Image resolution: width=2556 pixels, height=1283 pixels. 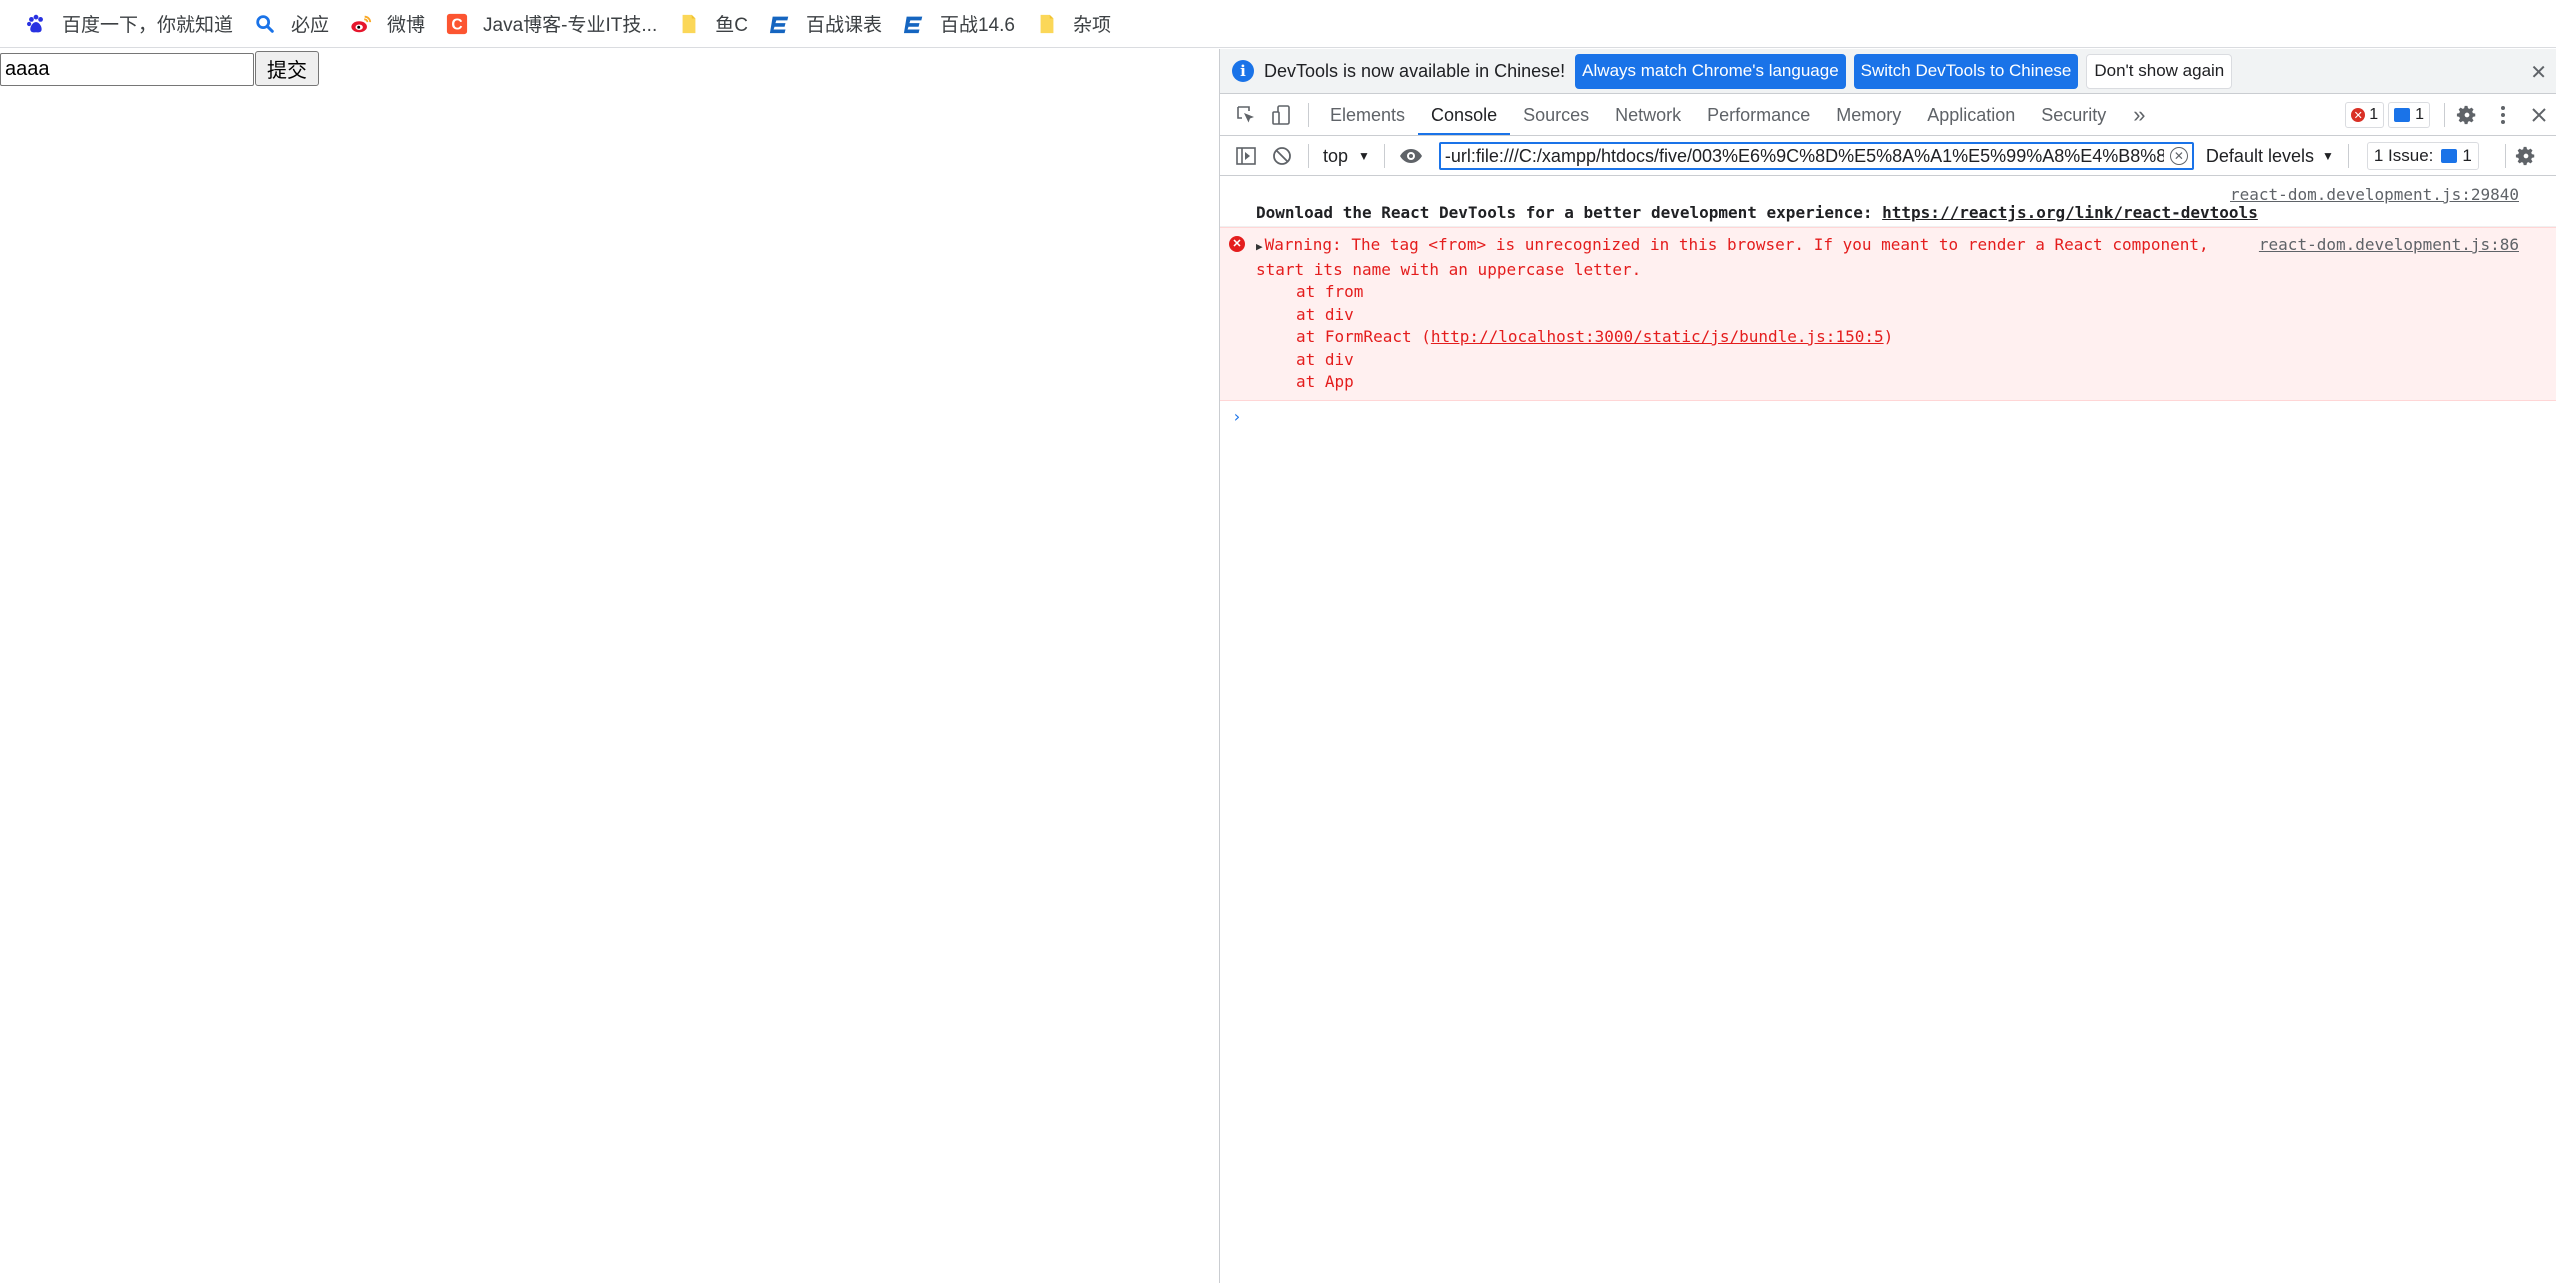 I want to click on source-row: react-dom.development.js:29840, so click(x=1887, y=195).